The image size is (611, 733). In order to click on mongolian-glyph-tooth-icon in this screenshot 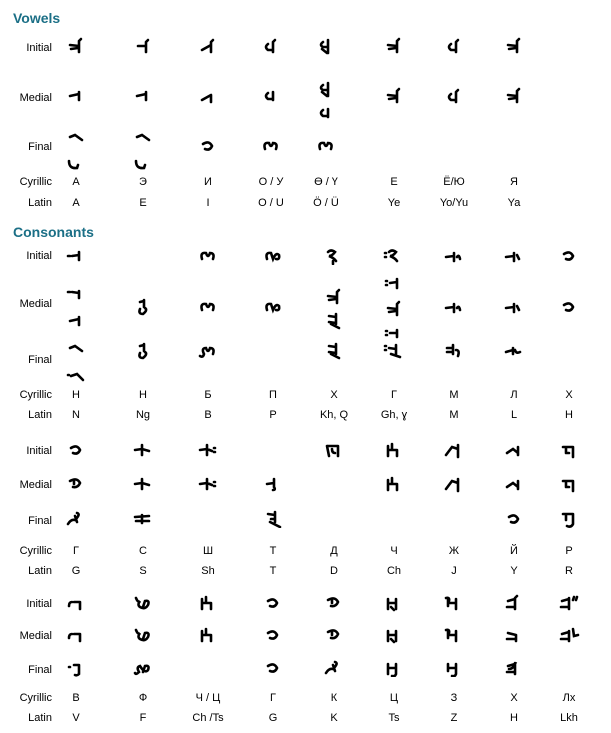, I will do `click(74, 96)`.